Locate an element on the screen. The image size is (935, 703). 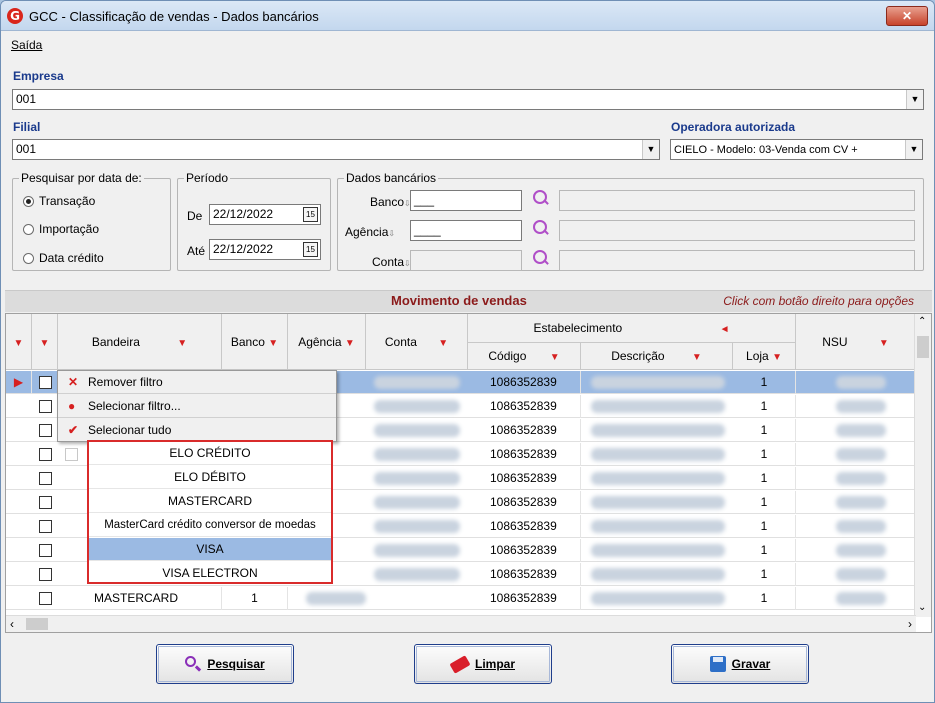
col-descricao: Descrição ▼ is located at coordinates (657, 356).